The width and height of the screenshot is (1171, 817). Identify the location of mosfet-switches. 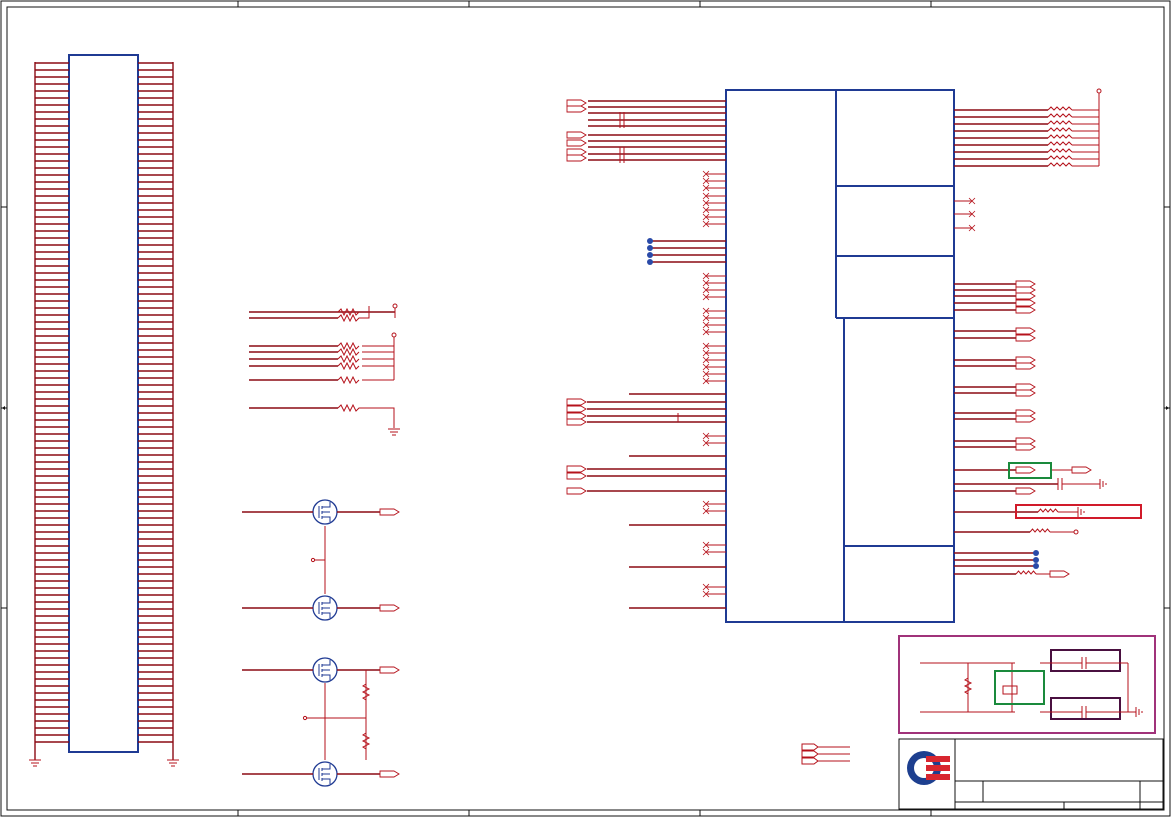
(321, 643).